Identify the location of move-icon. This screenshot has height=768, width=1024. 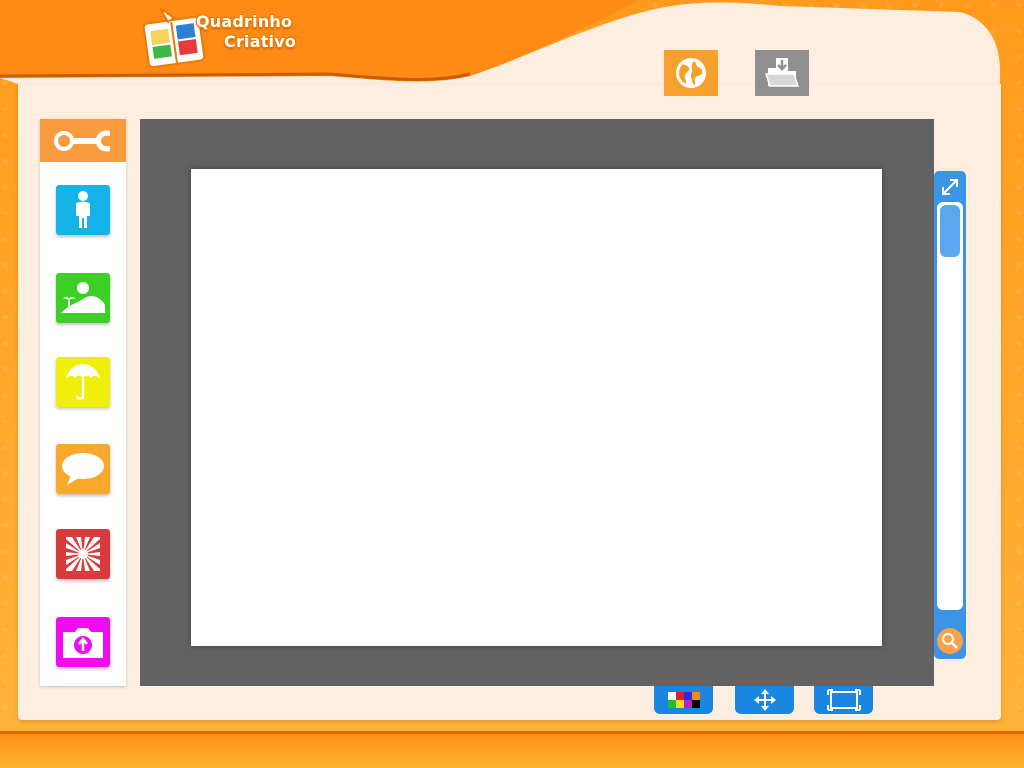
(764, 700).